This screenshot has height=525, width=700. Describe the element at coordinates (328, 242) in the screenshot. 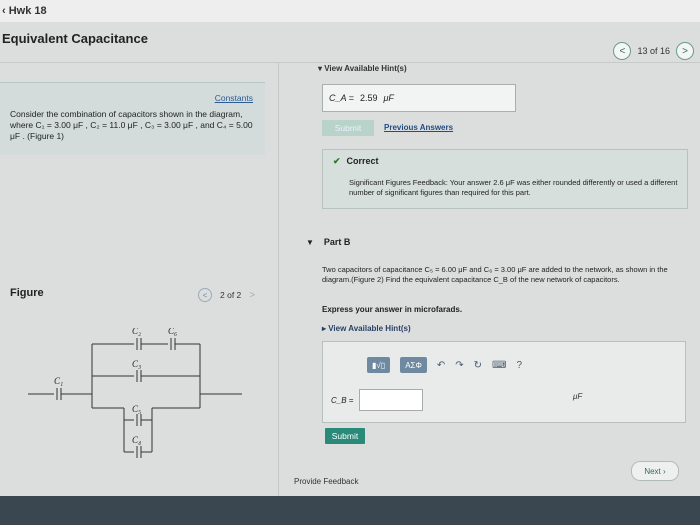

I see `part-b-header: ▼ Part B` at that location.